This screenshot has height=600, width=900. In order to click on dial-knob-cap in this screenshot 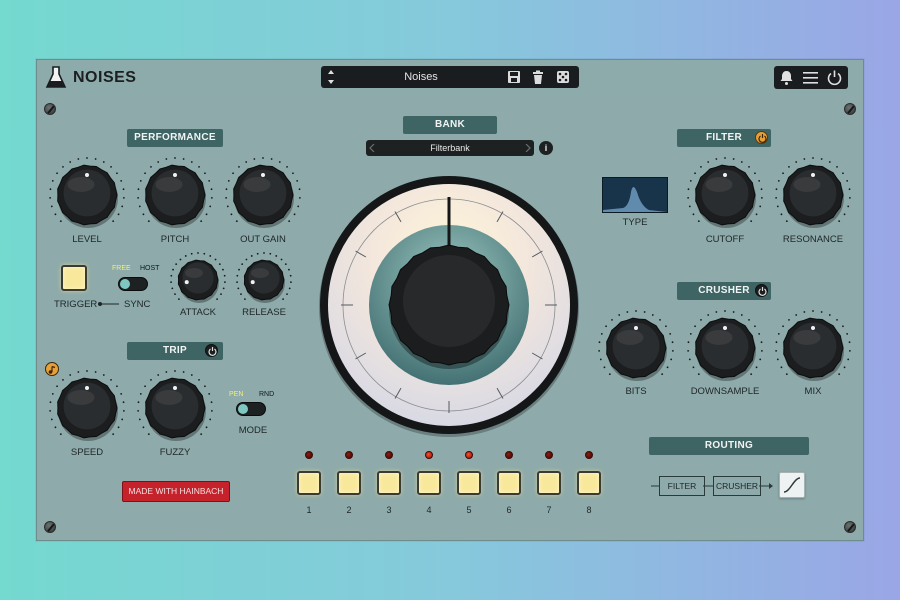, I will do `click(449, 301)`.